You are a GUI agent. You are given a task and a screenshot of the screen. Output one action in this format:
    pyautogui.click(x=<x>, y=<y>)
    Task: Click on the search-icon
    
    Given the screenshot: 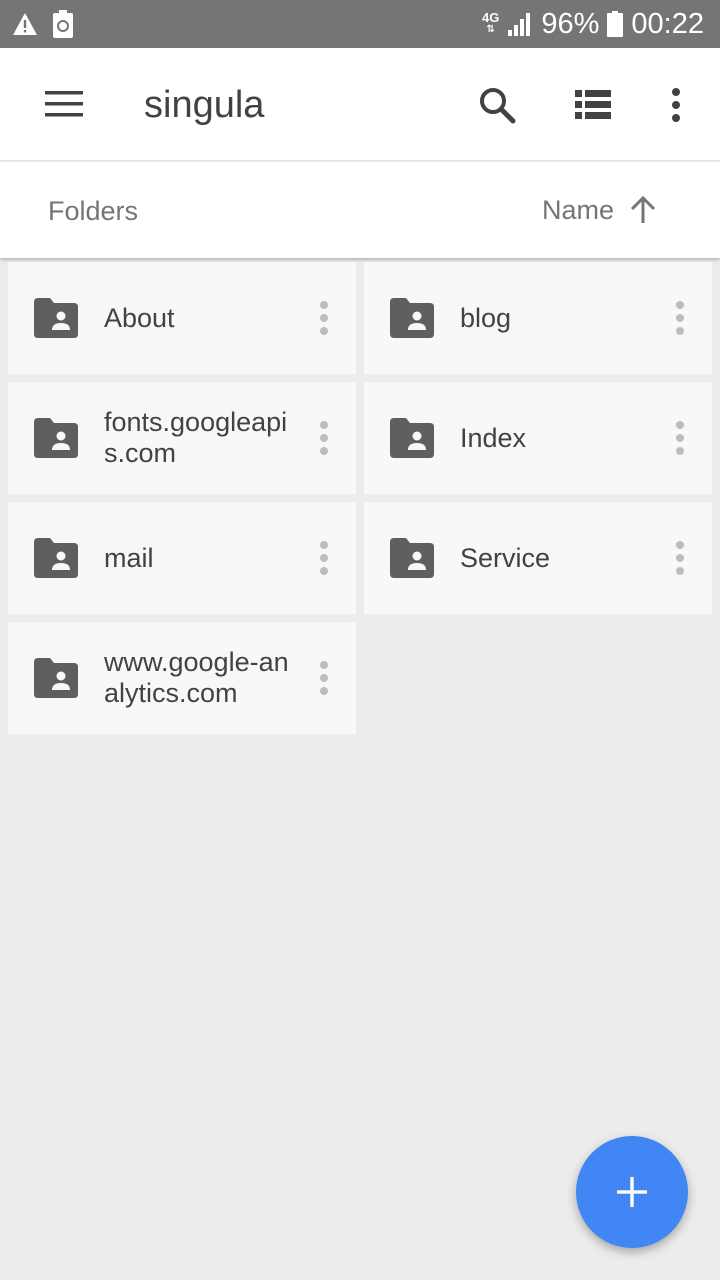 What is the action you would take?
    pyautogui.click(x=498, y=106)
    